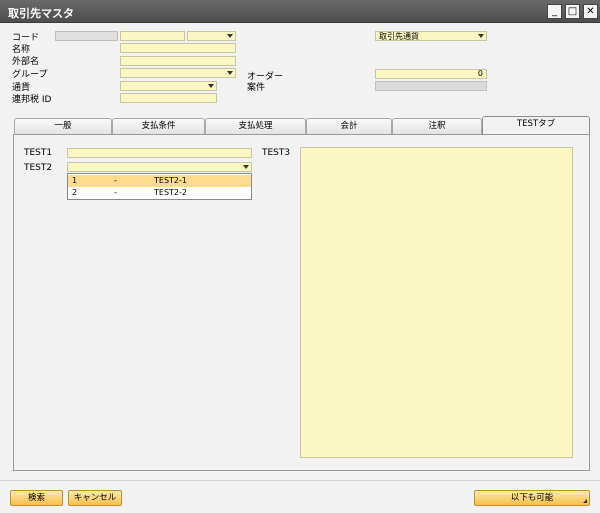  Describe the element at coordinates (300, 11) in the screenshot. I see `window-titlebar` at that location.